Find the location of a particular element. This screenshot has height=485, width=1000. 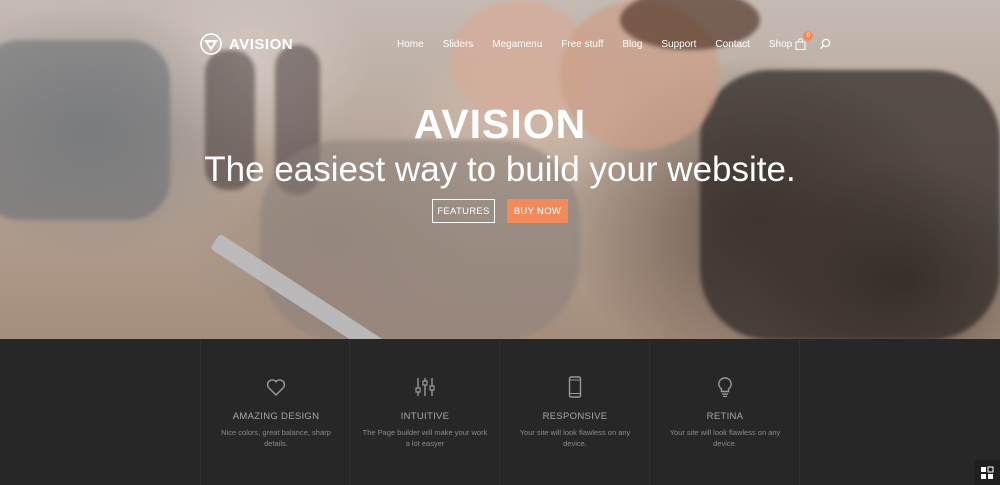

menu-item-shop: Shop 0 is located at coordinates (791, 40).